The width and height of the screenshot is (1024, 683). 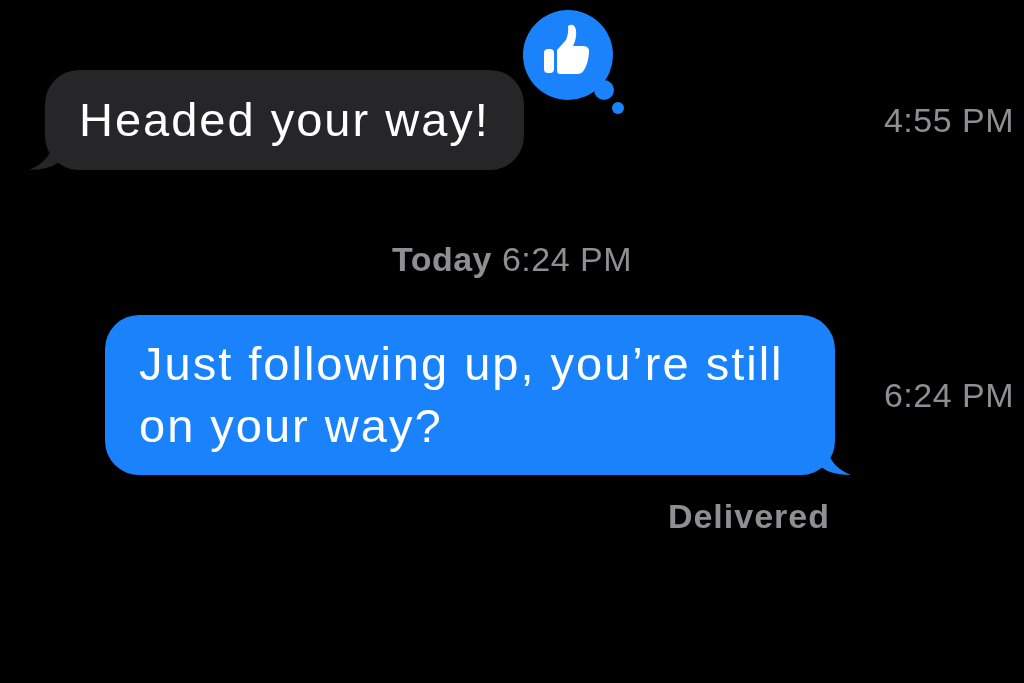 I want to click on message-text: Headed your way!, so click(x=284, y=119).